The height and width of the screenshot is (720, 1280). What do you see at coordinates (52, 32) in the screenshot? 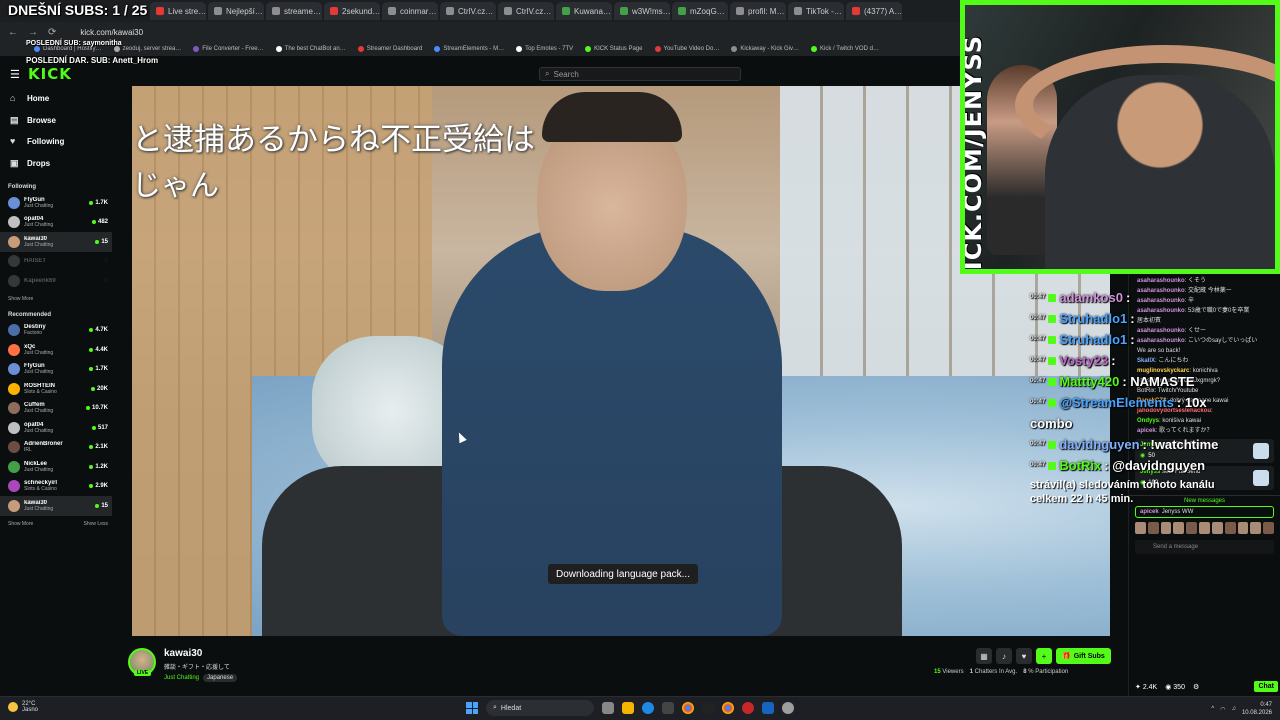
I see `reload-icon: ⟳` at bounding box center [52, 32].